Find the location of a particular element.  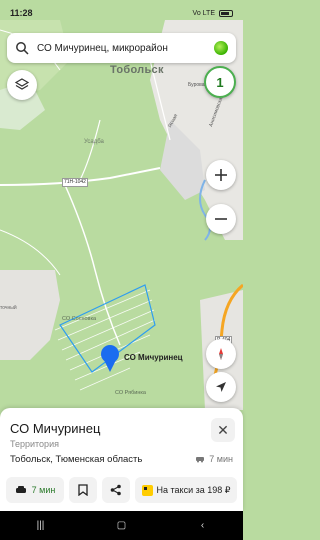

share-button is located at coordinates (116, 490).